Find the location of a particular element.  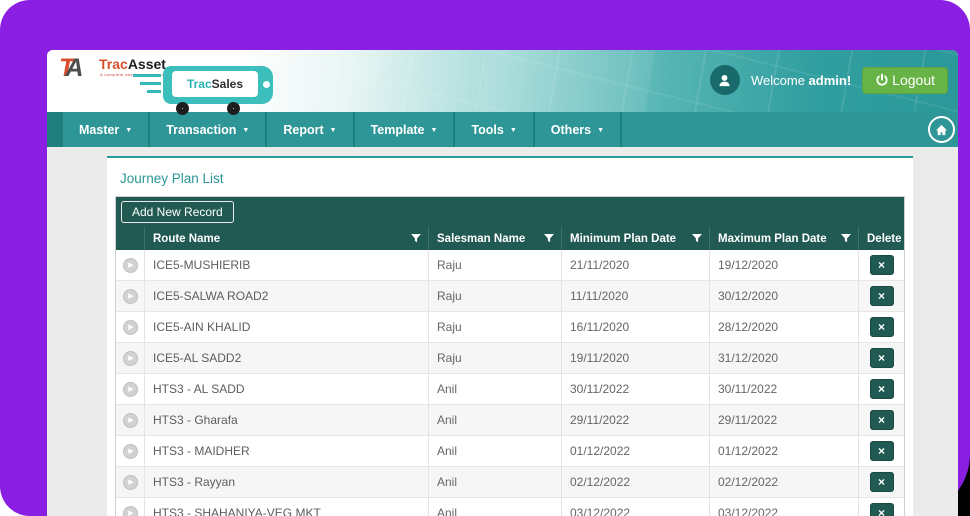

nav-item-report: Report ▼ is located at coordinates (310, 129).